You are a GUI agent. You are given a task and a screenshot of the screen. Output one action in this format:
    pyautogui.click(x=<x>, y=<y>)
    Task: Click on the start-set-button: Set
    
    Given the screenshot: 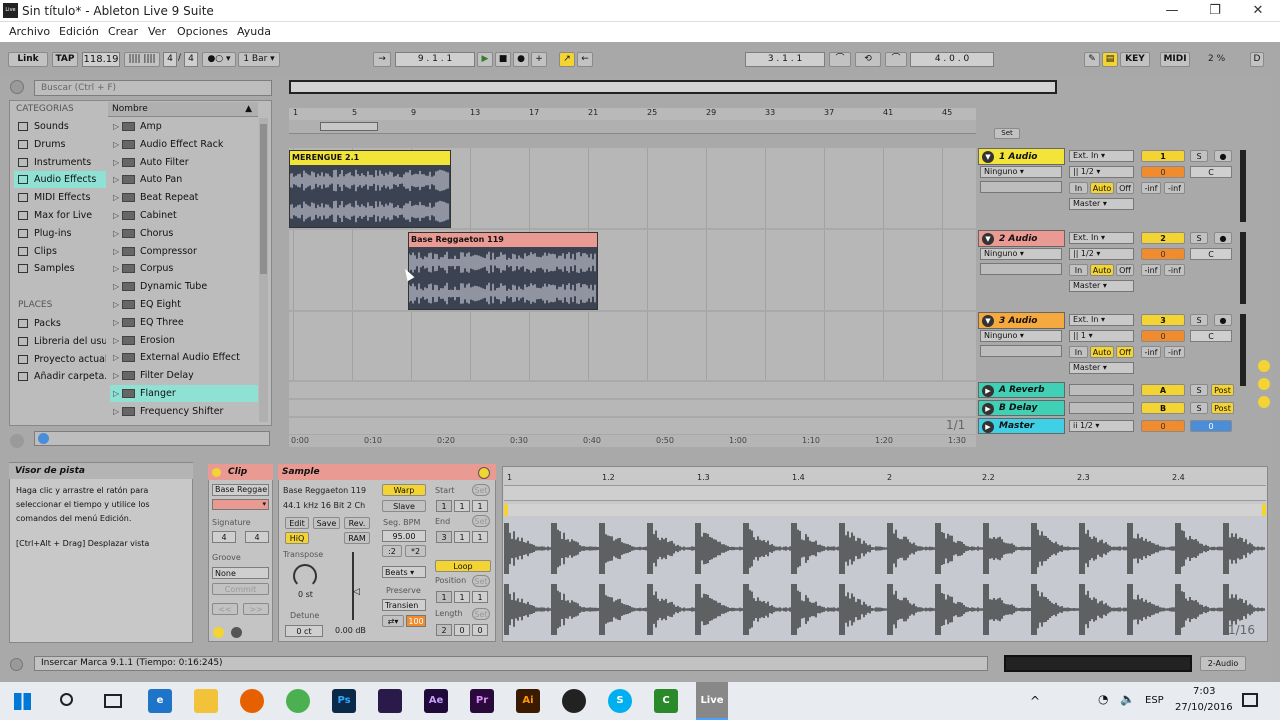 What is the action you would take?
    pyautogui.click(x=481, y=490)
    